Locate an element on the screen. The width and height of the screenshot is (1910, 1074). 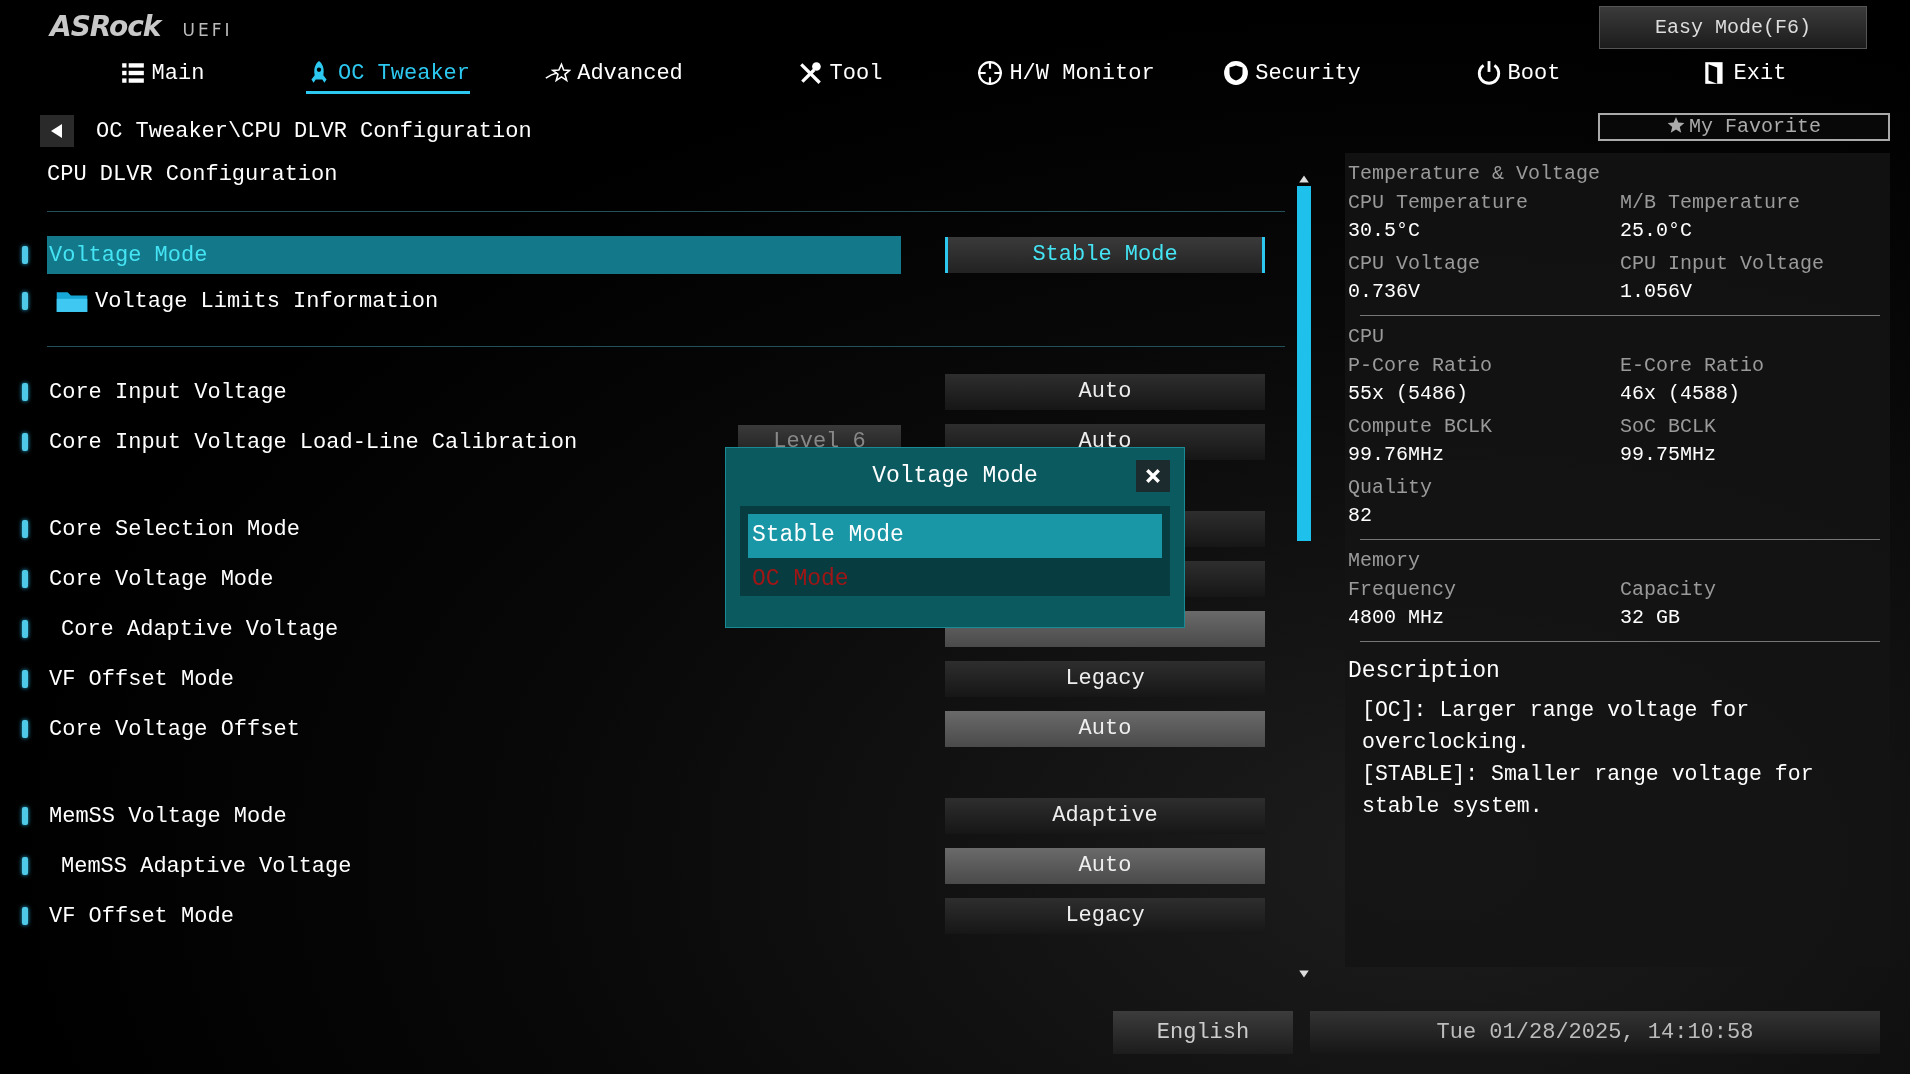
tab: H/W Monitor is located at coordinates (1066, 74).